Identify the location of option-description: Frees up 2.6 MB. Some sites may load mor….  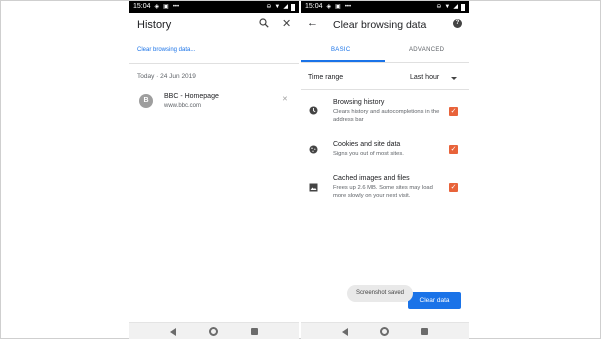
(383, 192).